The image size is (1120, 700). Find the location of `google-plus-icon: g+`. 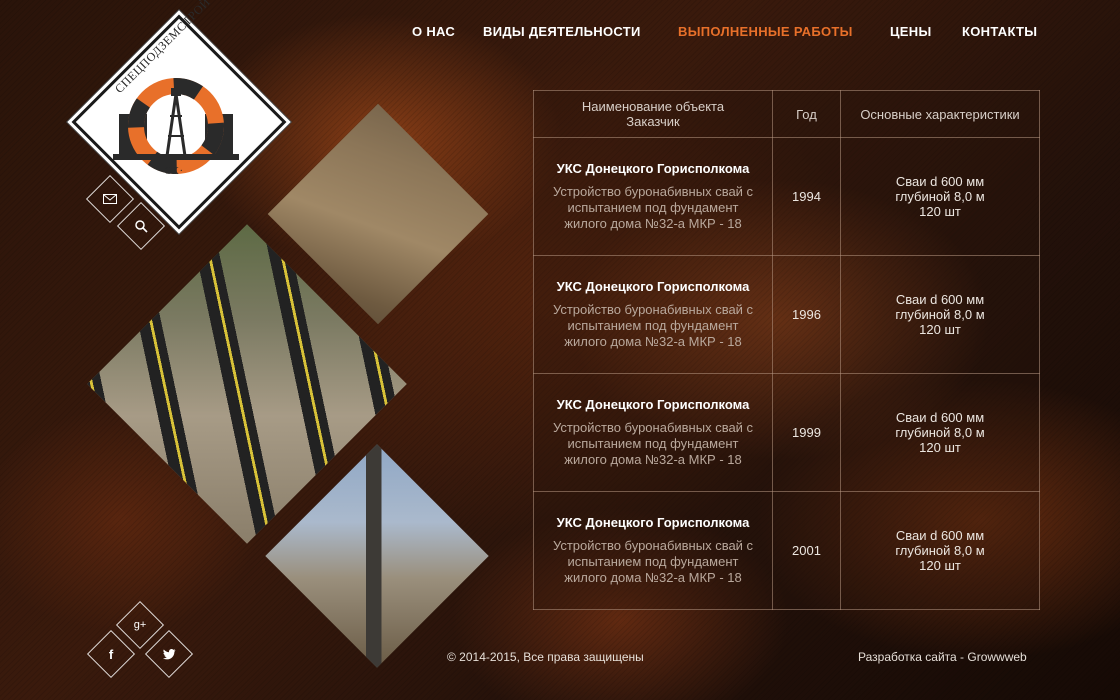

google-plus-icon: g+ is located at coordinates (140, 625).